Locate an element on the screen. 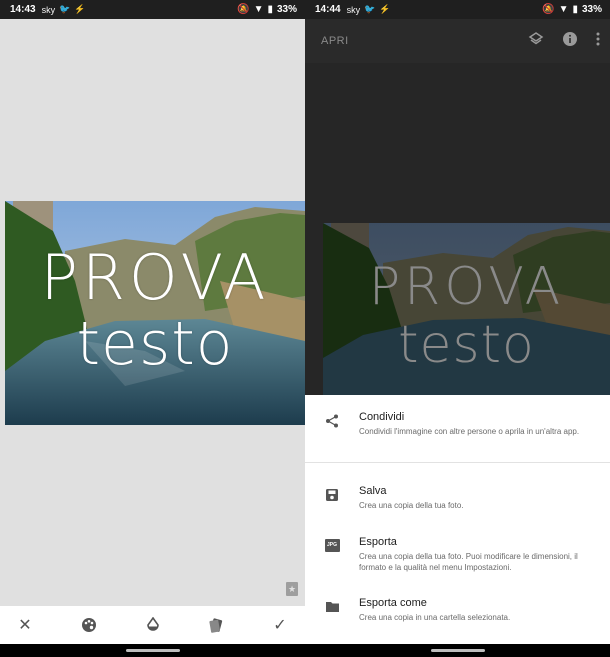  edited-photo-dimmed: PROVA testo is located at coordinates (466, 309).